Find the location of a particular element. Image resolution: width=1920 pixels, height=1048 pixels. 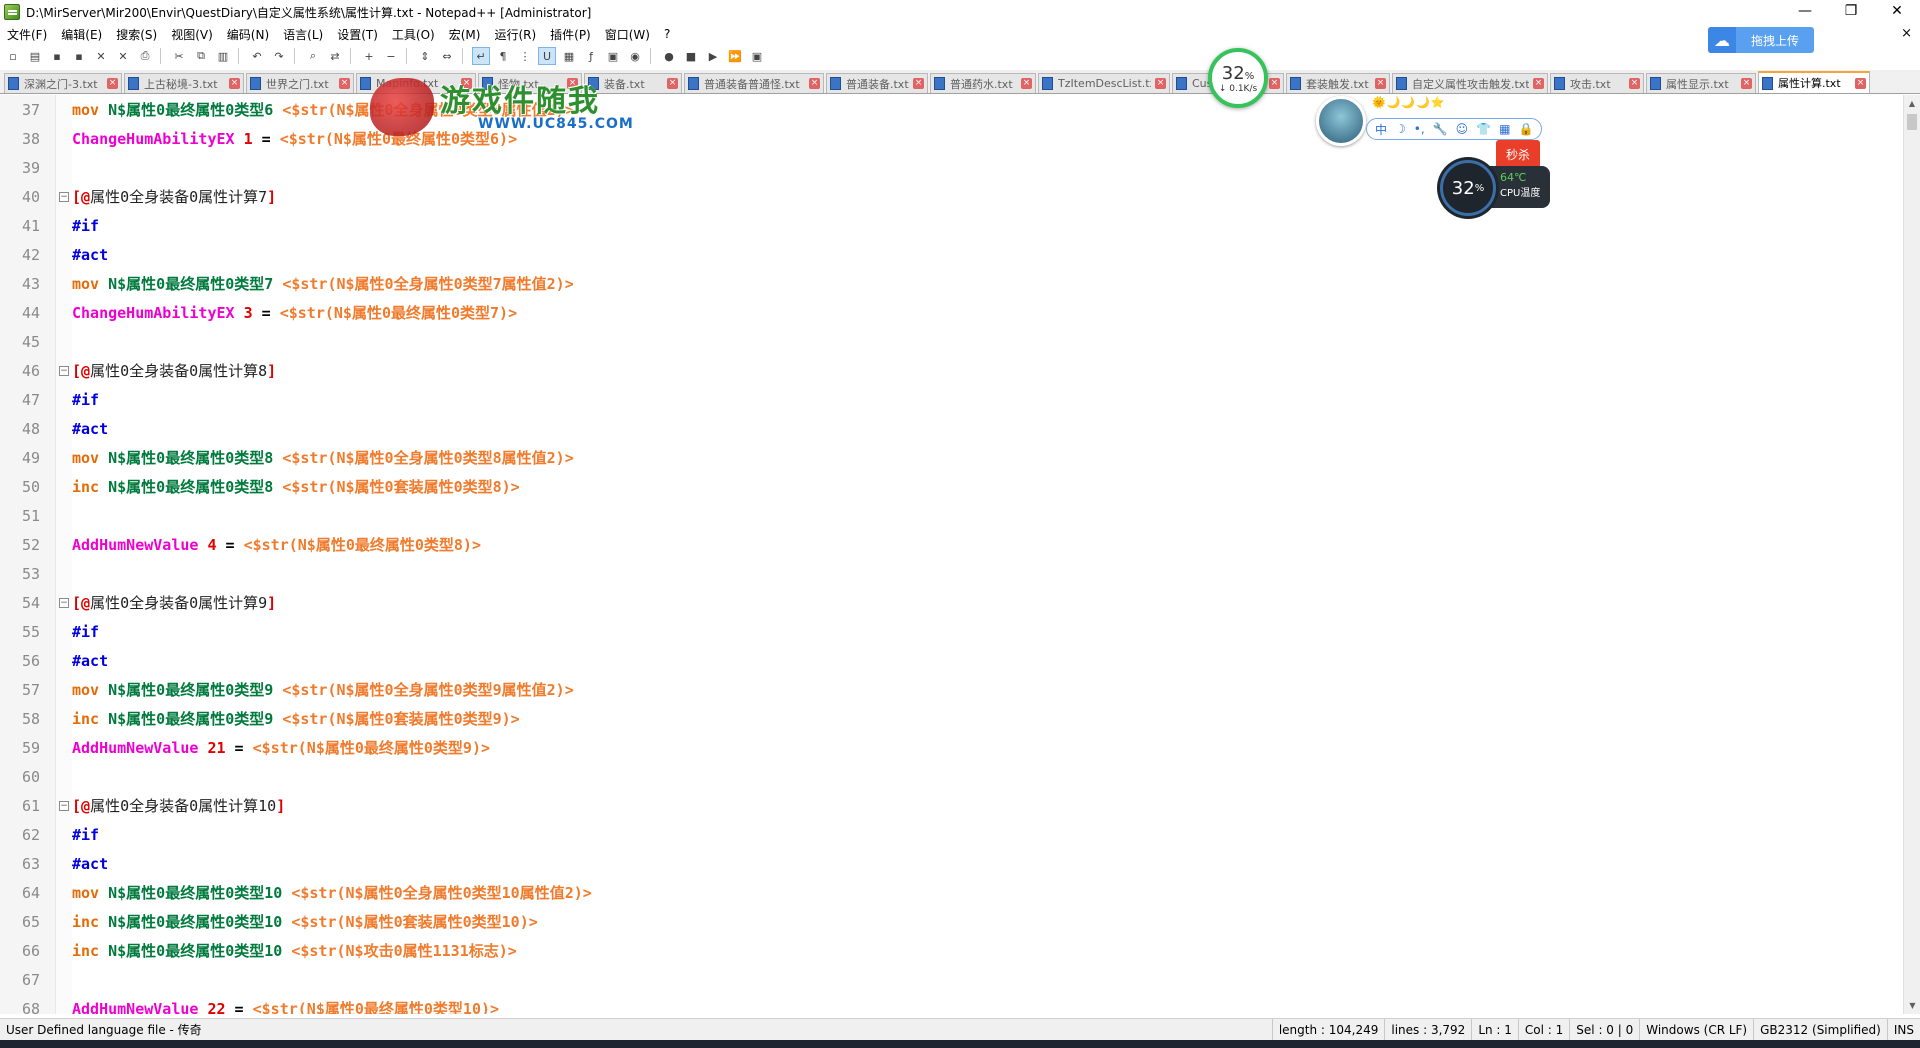

save-macro-icon: ▣ is located at coordinates (757, 56).